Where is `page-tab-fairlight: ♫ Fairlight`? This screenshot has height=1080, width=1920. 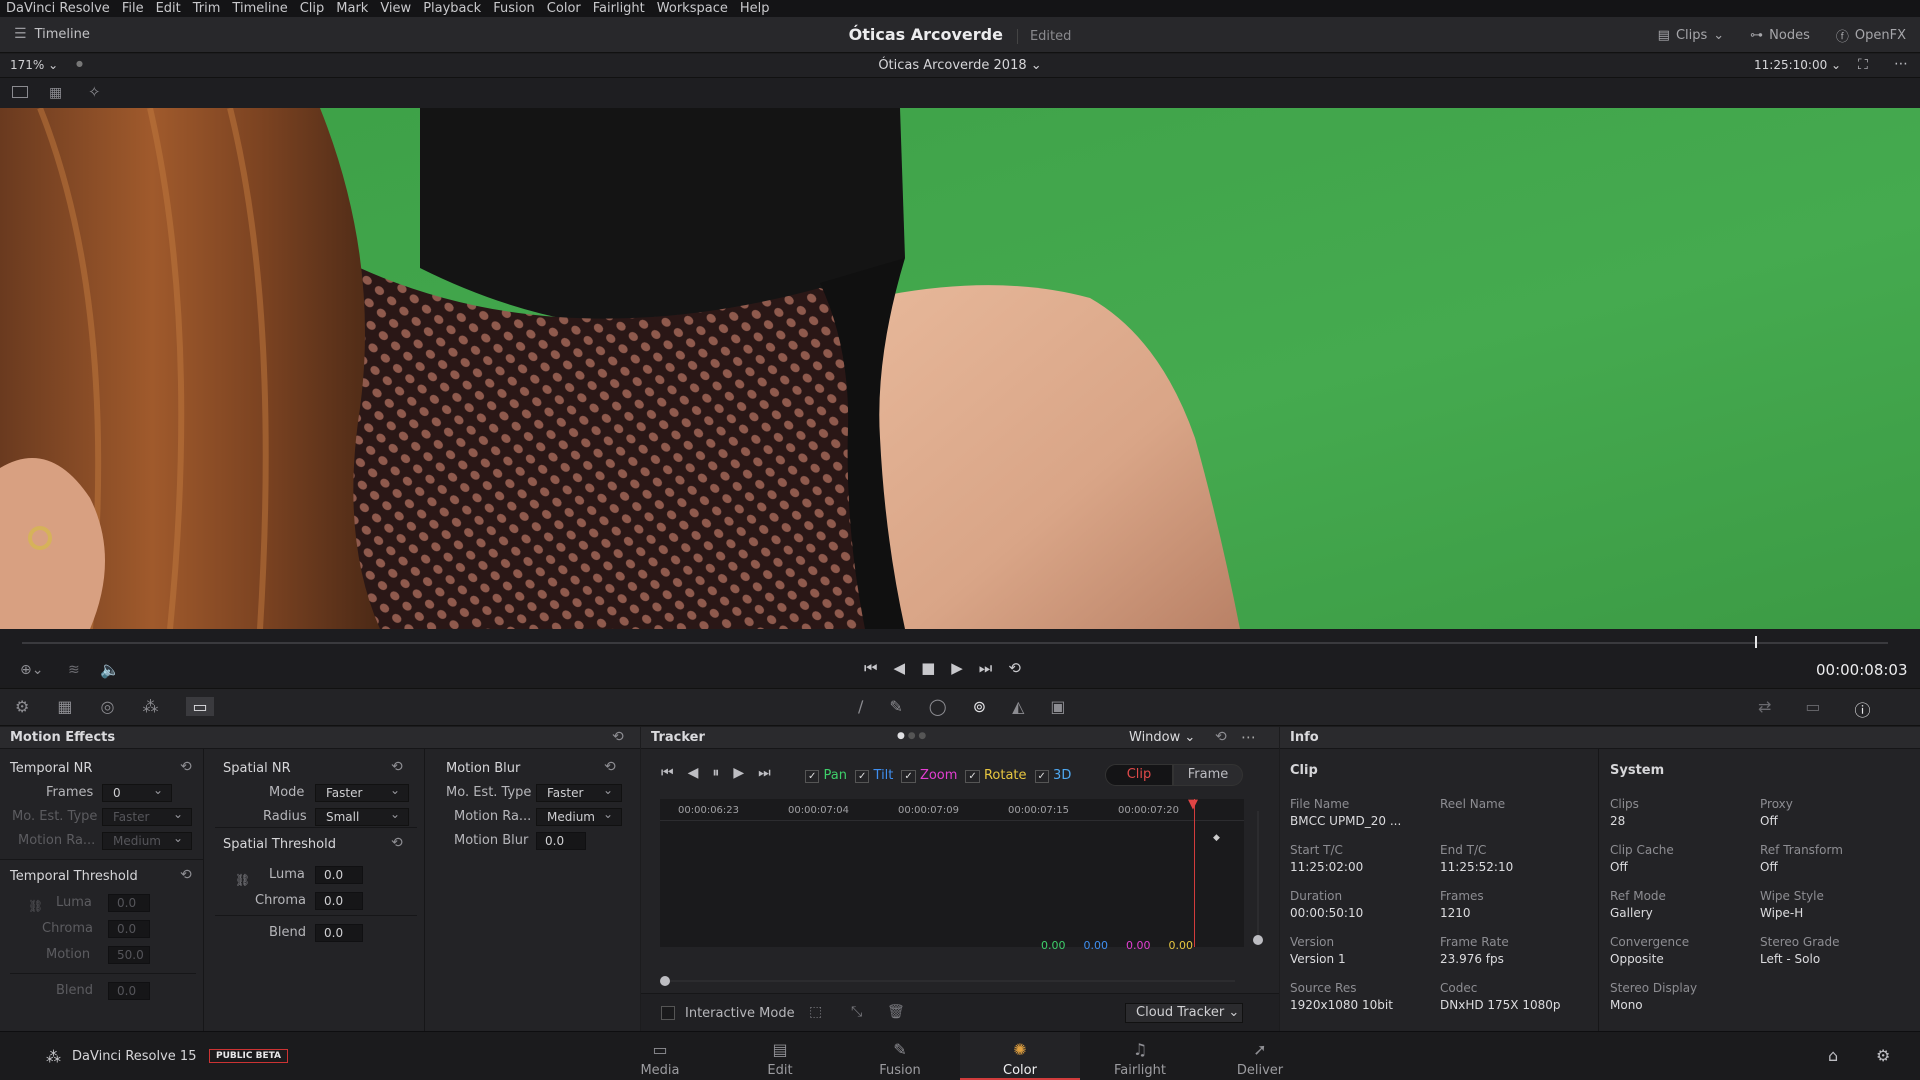 page-tab-fairlight: ♫ Fairlight is located at coordinates (1140, 1056).